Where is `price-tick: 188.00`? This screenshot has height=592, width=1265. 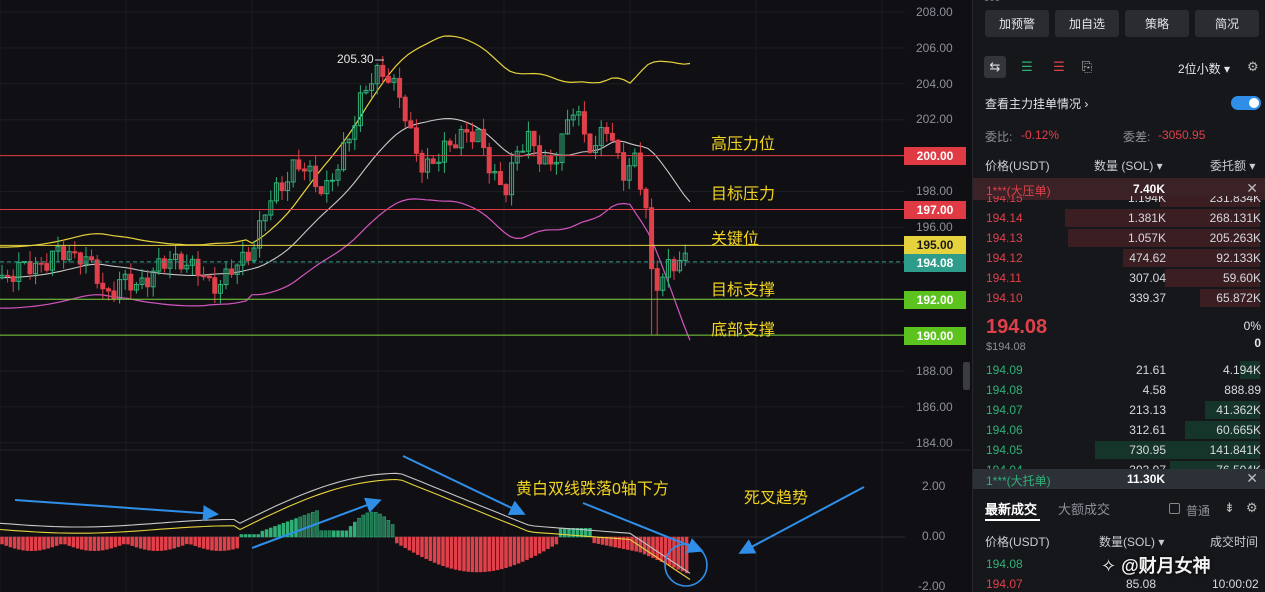 price-tick: 188.00 is located at coordinates (934, 371).